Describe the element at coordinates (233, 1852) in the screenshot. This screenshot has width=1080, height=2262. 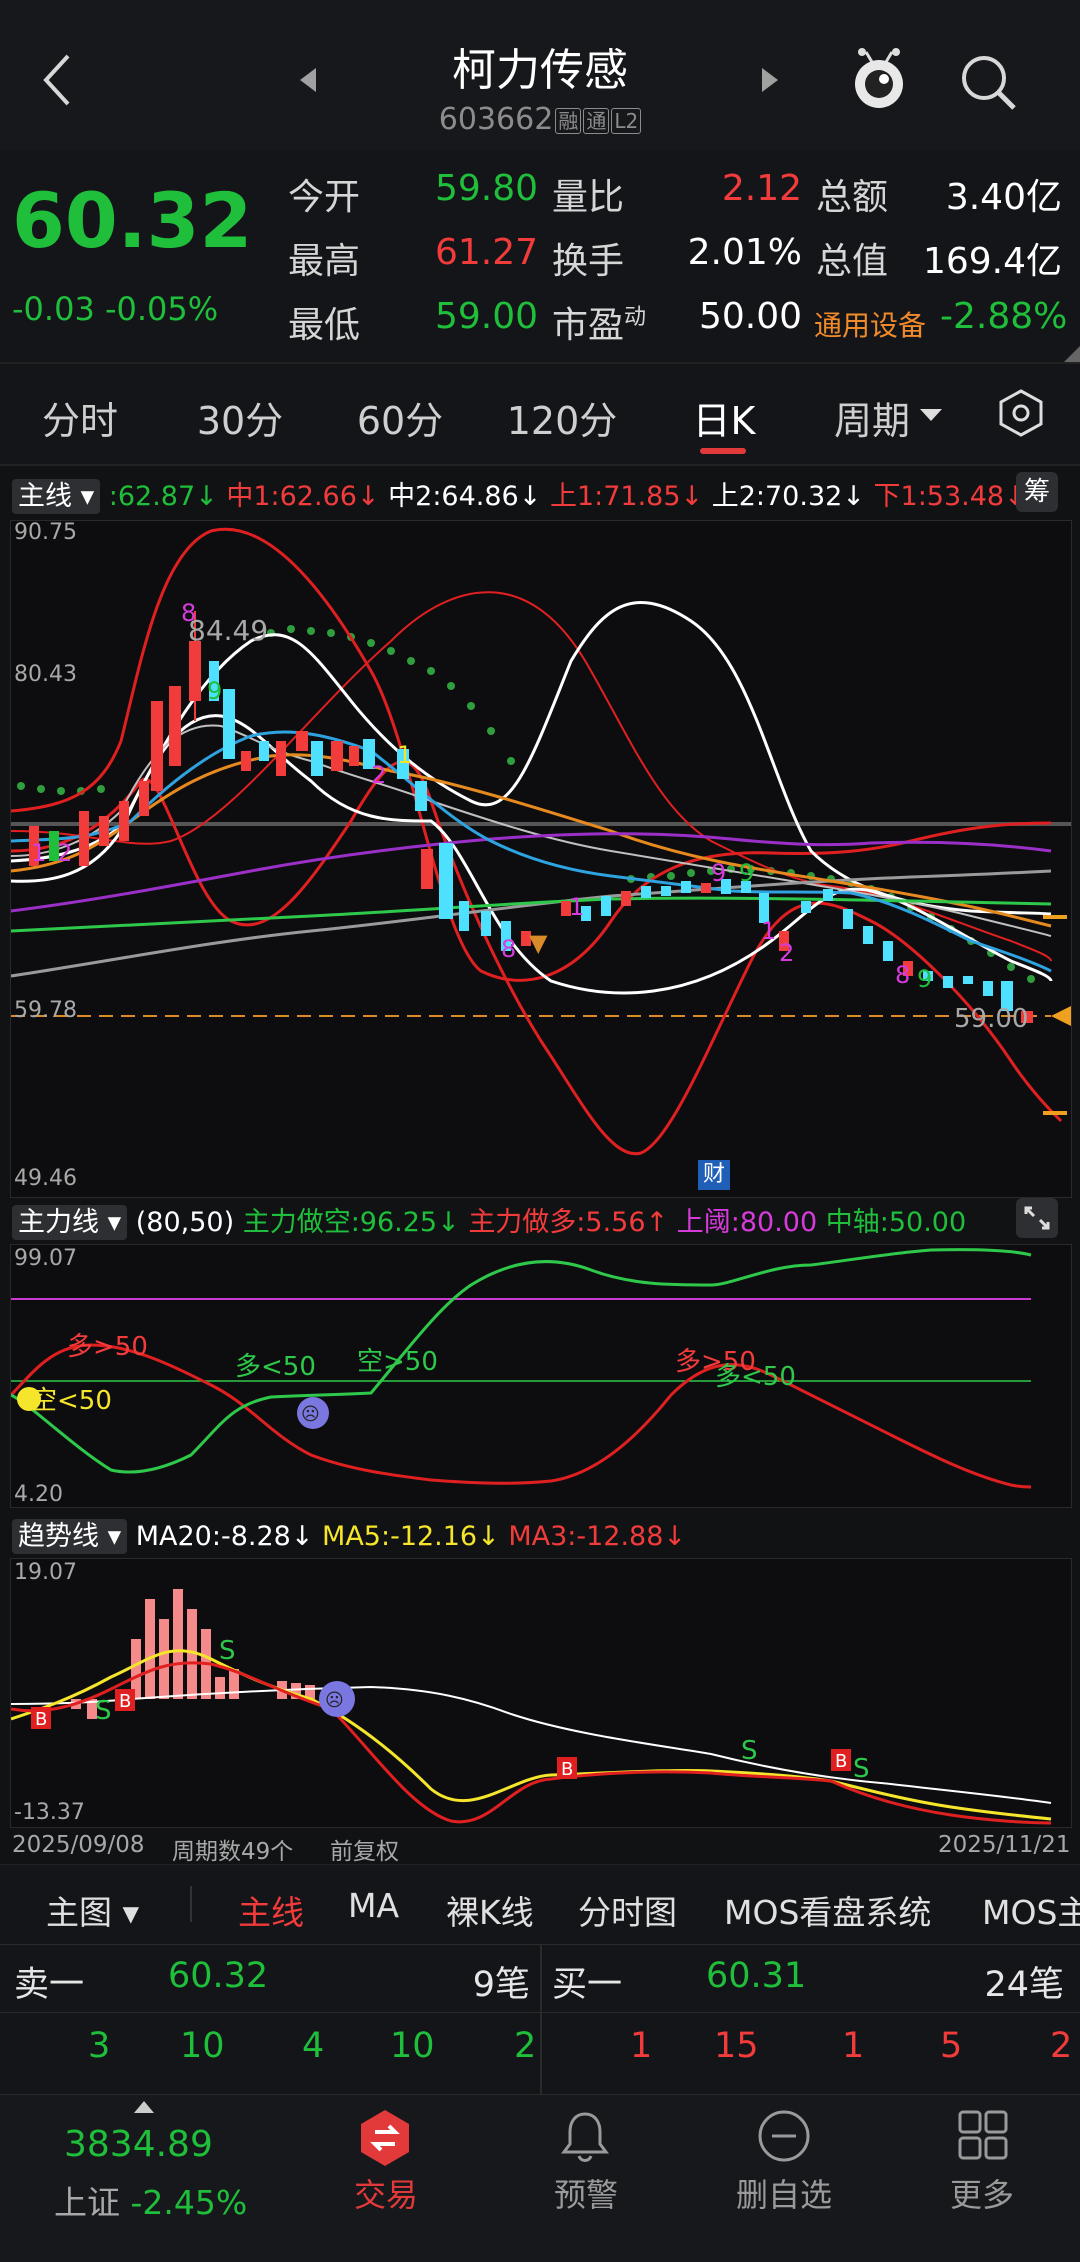
I see `period-count: 周期数49个` at that location.